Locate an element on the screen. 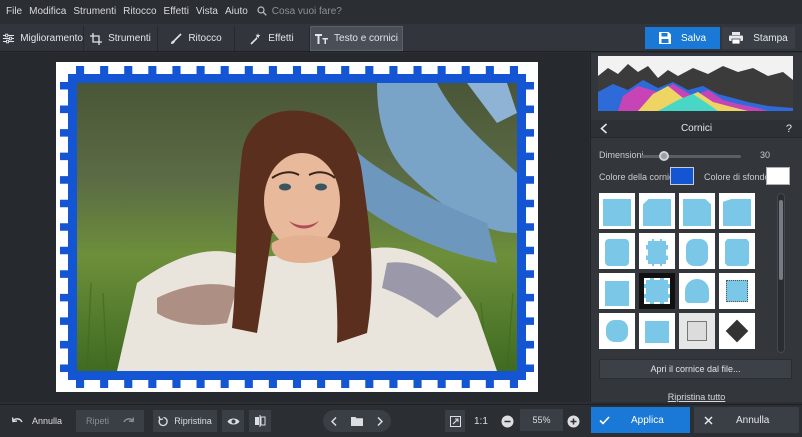 The height and width of the screenshot is (437, 802). zoom-level-field: 55% is located at coordinates (541, 420).